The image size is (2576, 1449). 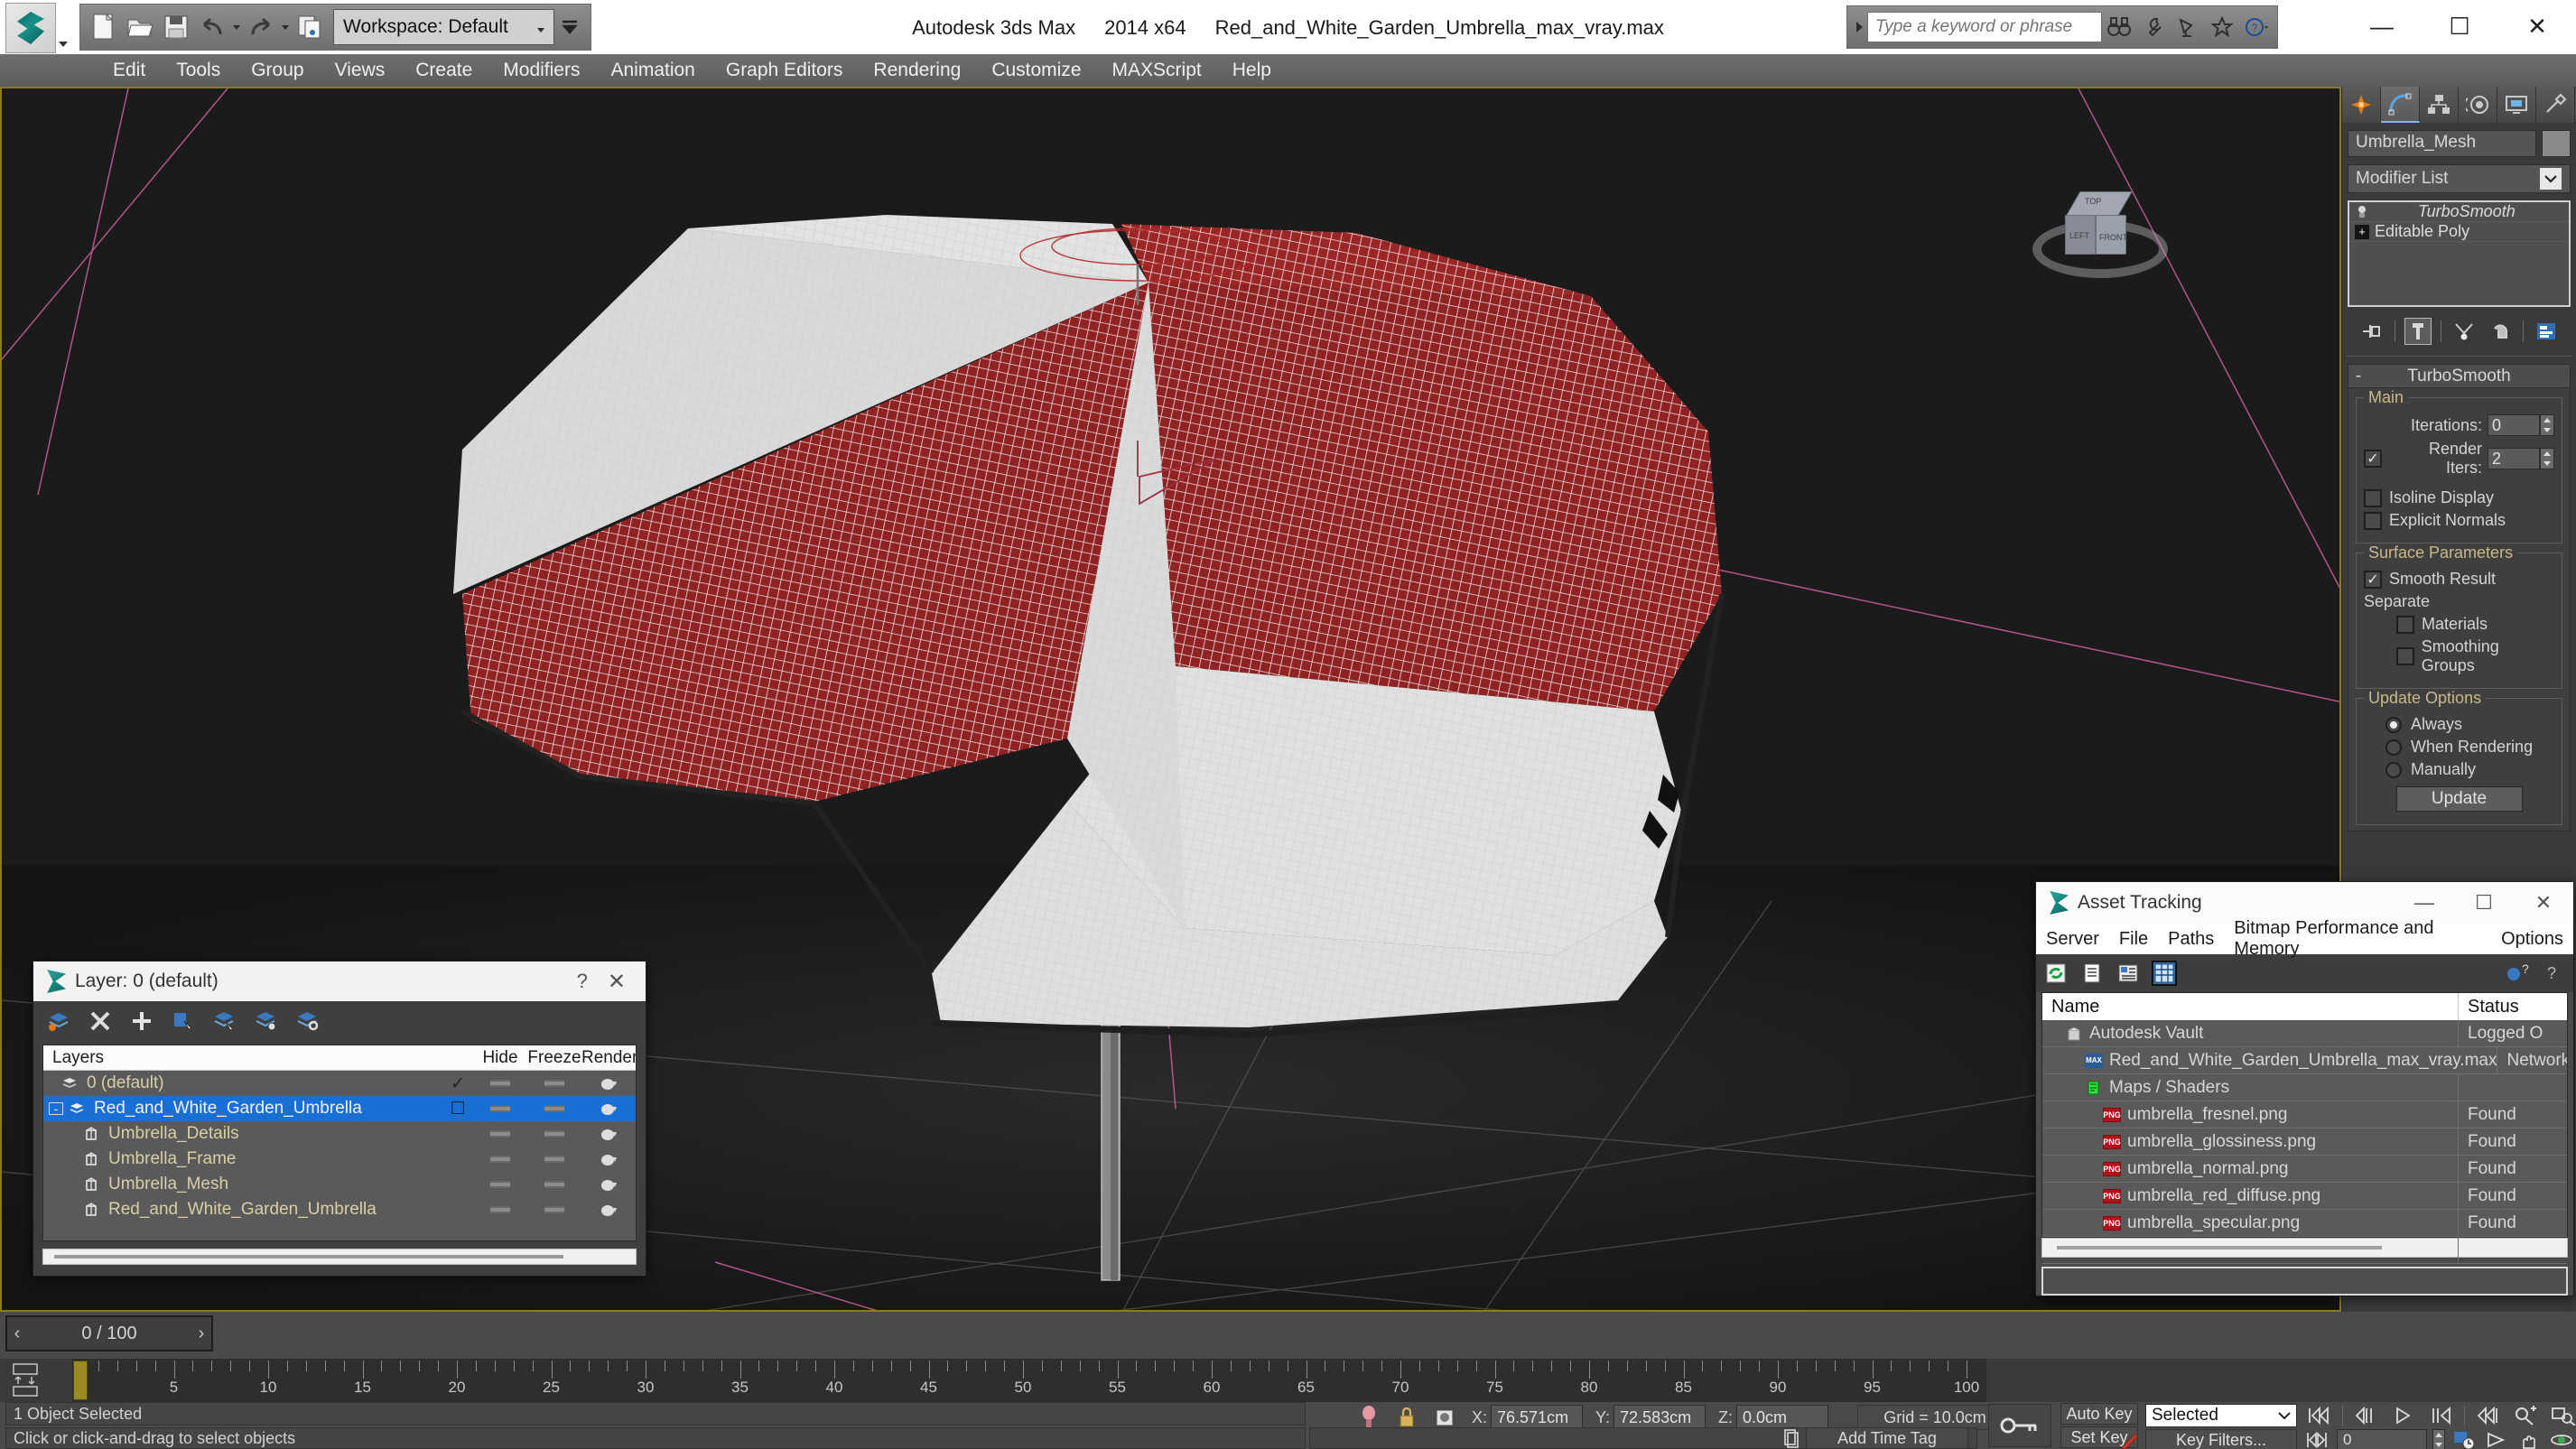 I want to click on table-row: PNG umbrella_specular.png Found, so click(x=2304, y=1223).